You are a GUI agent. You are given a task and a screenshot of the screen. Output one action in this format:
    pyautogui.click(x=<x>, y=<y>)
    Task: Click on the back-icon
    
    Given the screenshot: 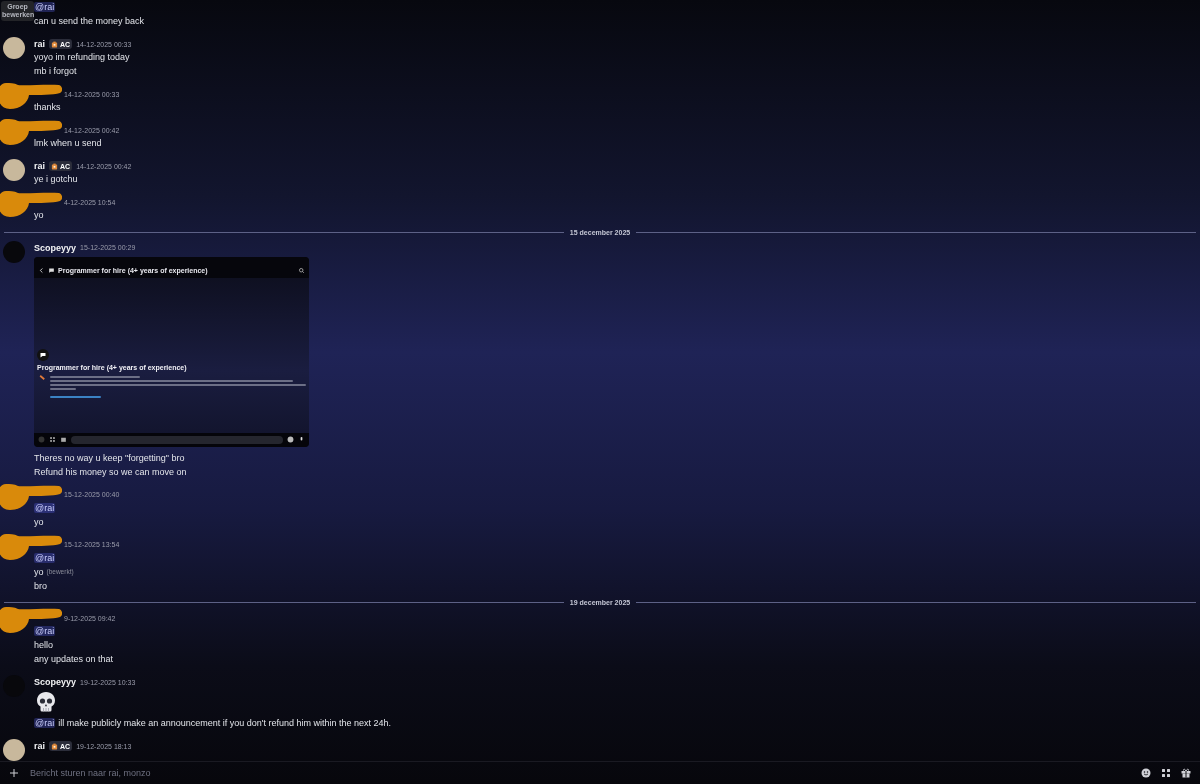 What is the action you would take?
    pyautogui.click(x=41, y=270)
    